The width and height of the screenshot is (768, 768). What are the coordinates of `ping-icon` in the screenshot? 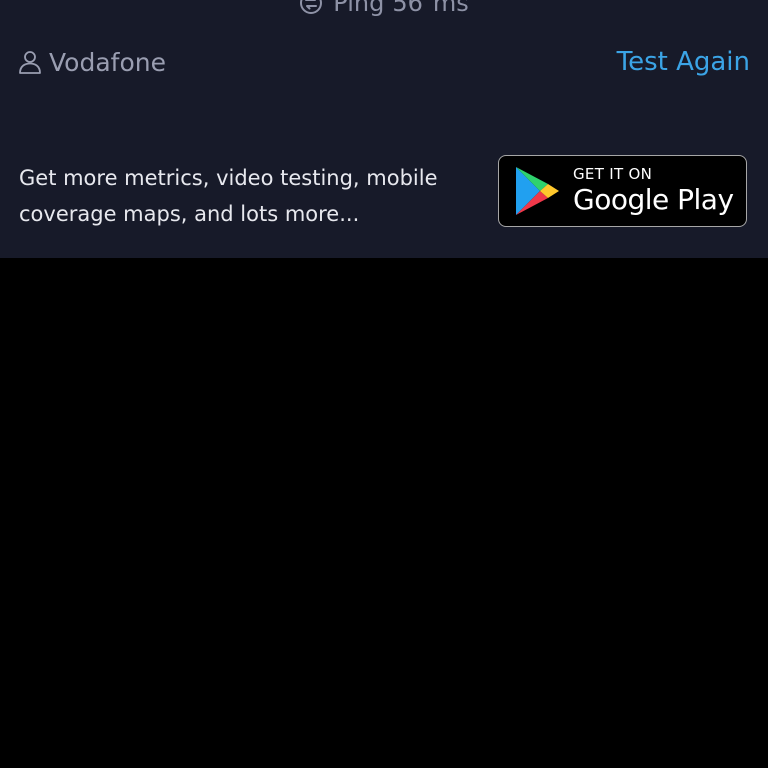 It's located at (311, 7).